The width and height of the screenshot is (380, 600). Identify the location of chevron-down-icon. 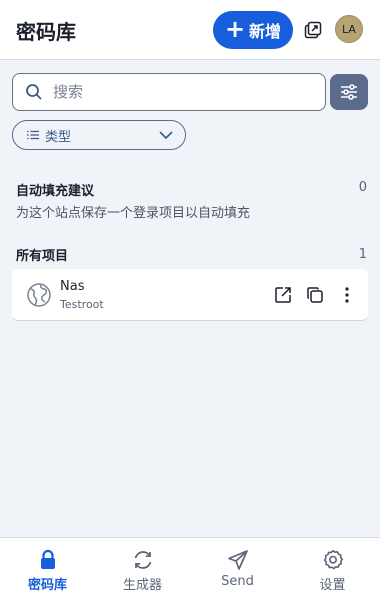
(166, 135).